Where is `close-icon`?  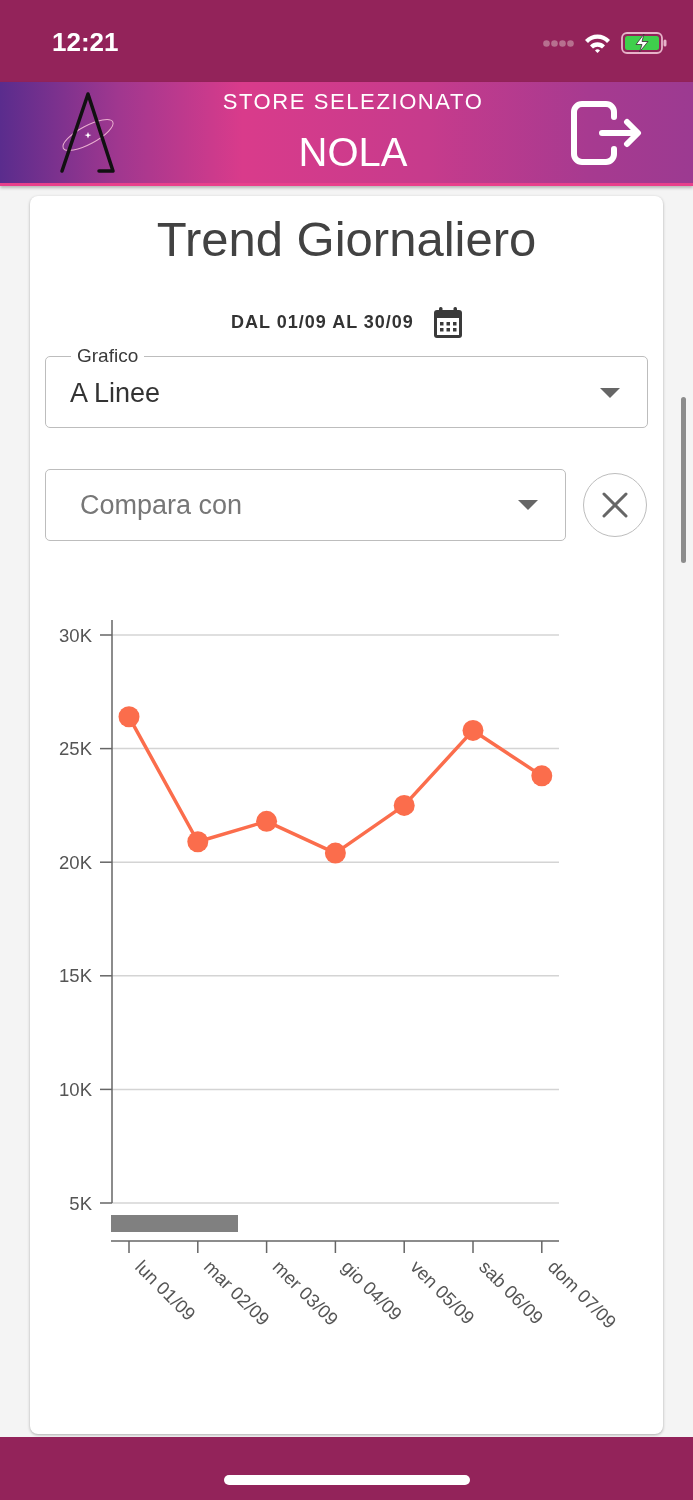
close-icon is located at coordinates (615, 505).